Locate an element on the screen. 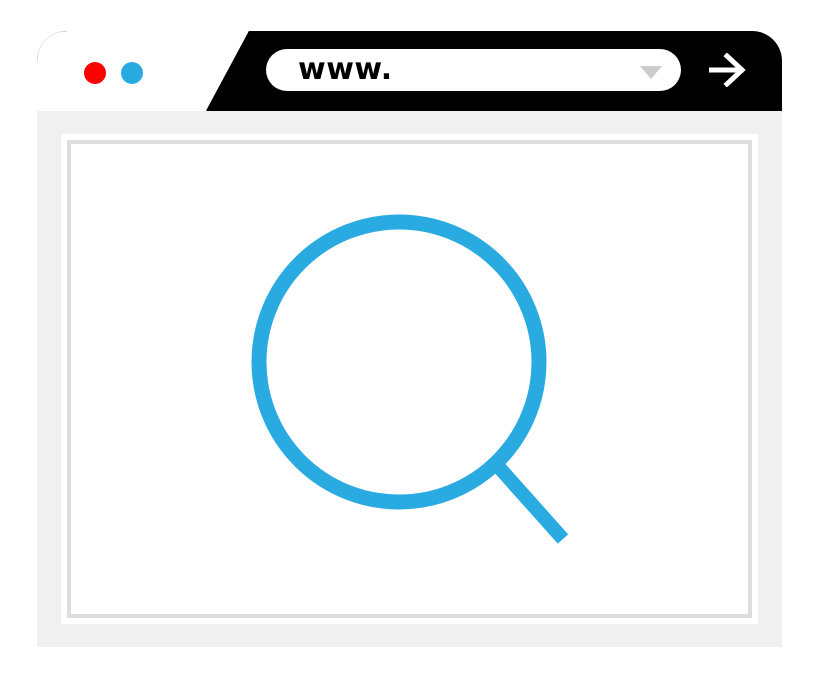  address-bar-text: www. is located at coordinates (345, 70).